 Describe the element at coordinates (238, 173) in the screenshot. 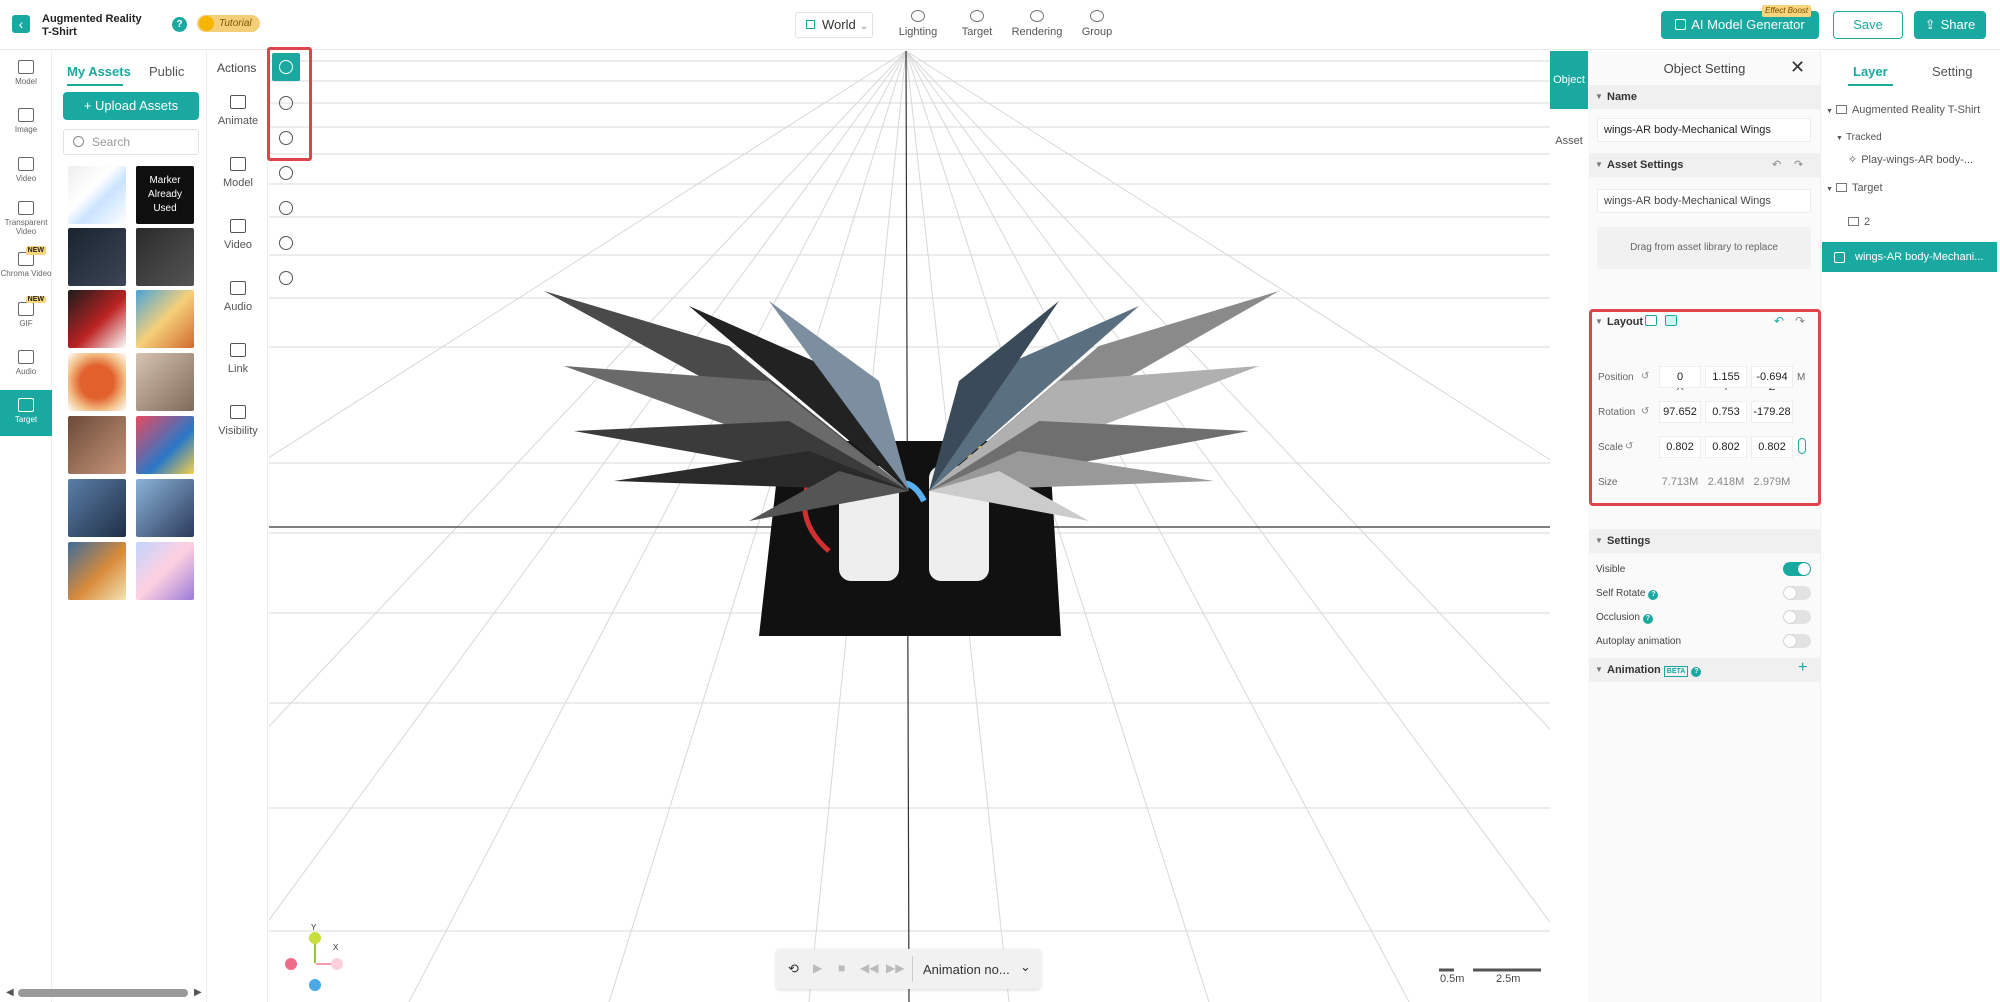

I see `action-model: Model` at that location.